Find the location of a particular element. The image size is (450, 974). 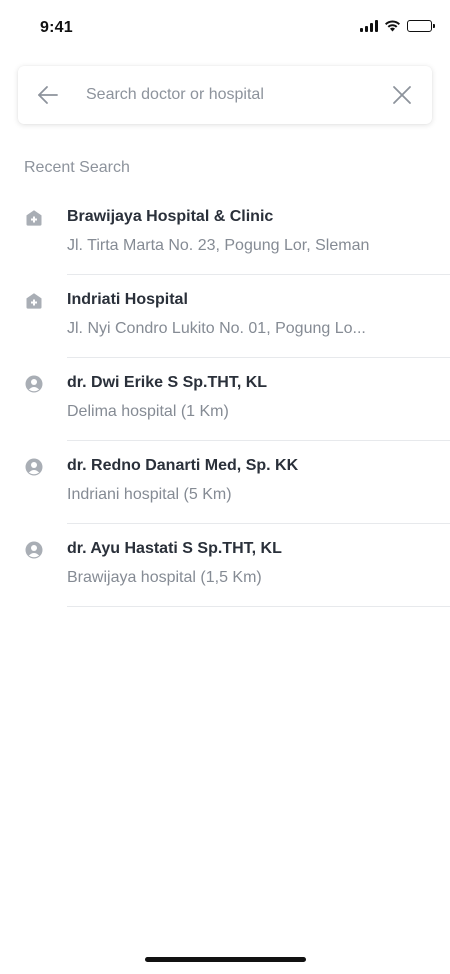

search-bar is located at coordinates (225, 95).